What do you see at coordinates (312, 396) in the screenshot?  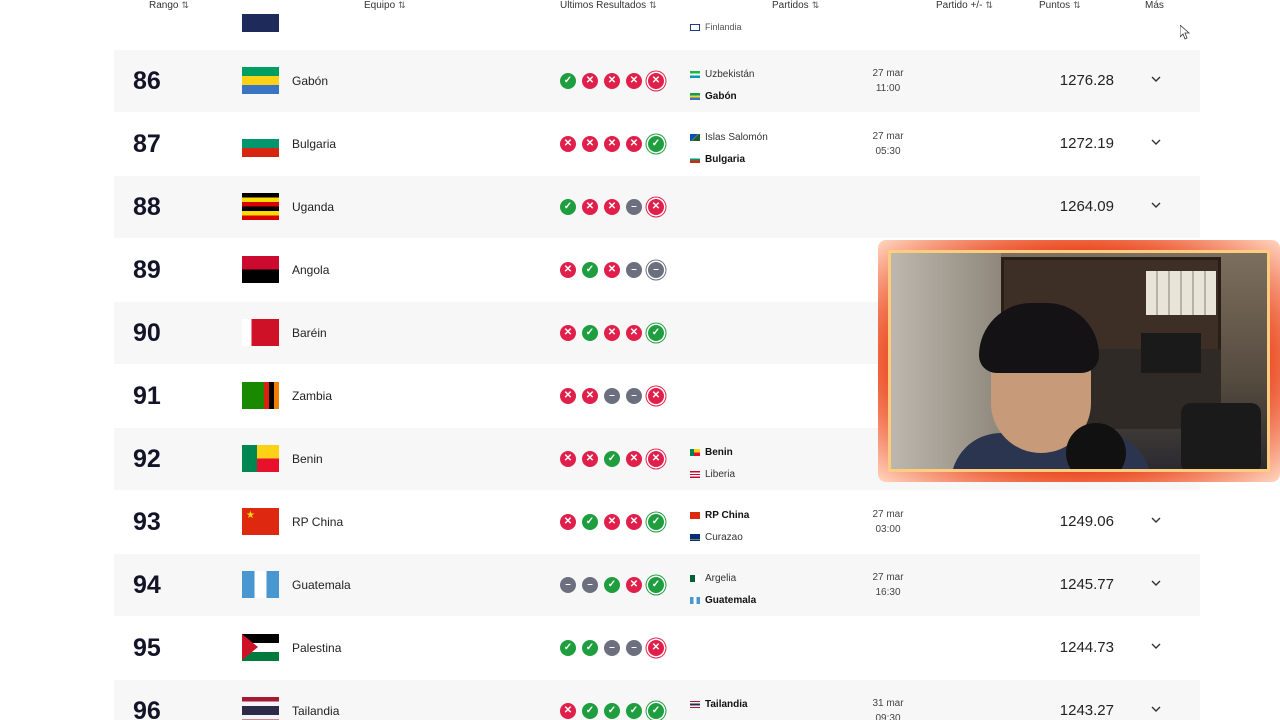 I see `team-name: Zambia` at bounding box center [312, 396].